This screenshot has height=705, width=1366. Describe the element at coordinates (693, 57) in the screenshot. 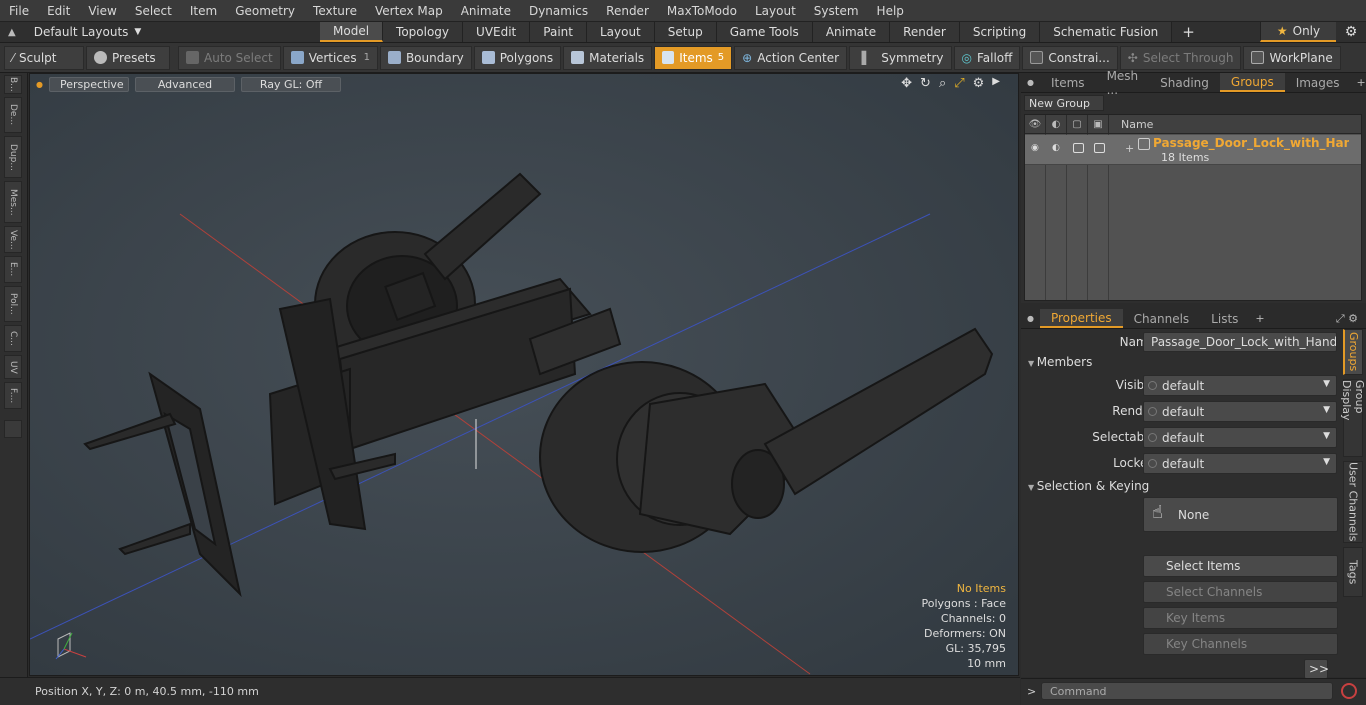

I see `items-button: Items 5` at that location.